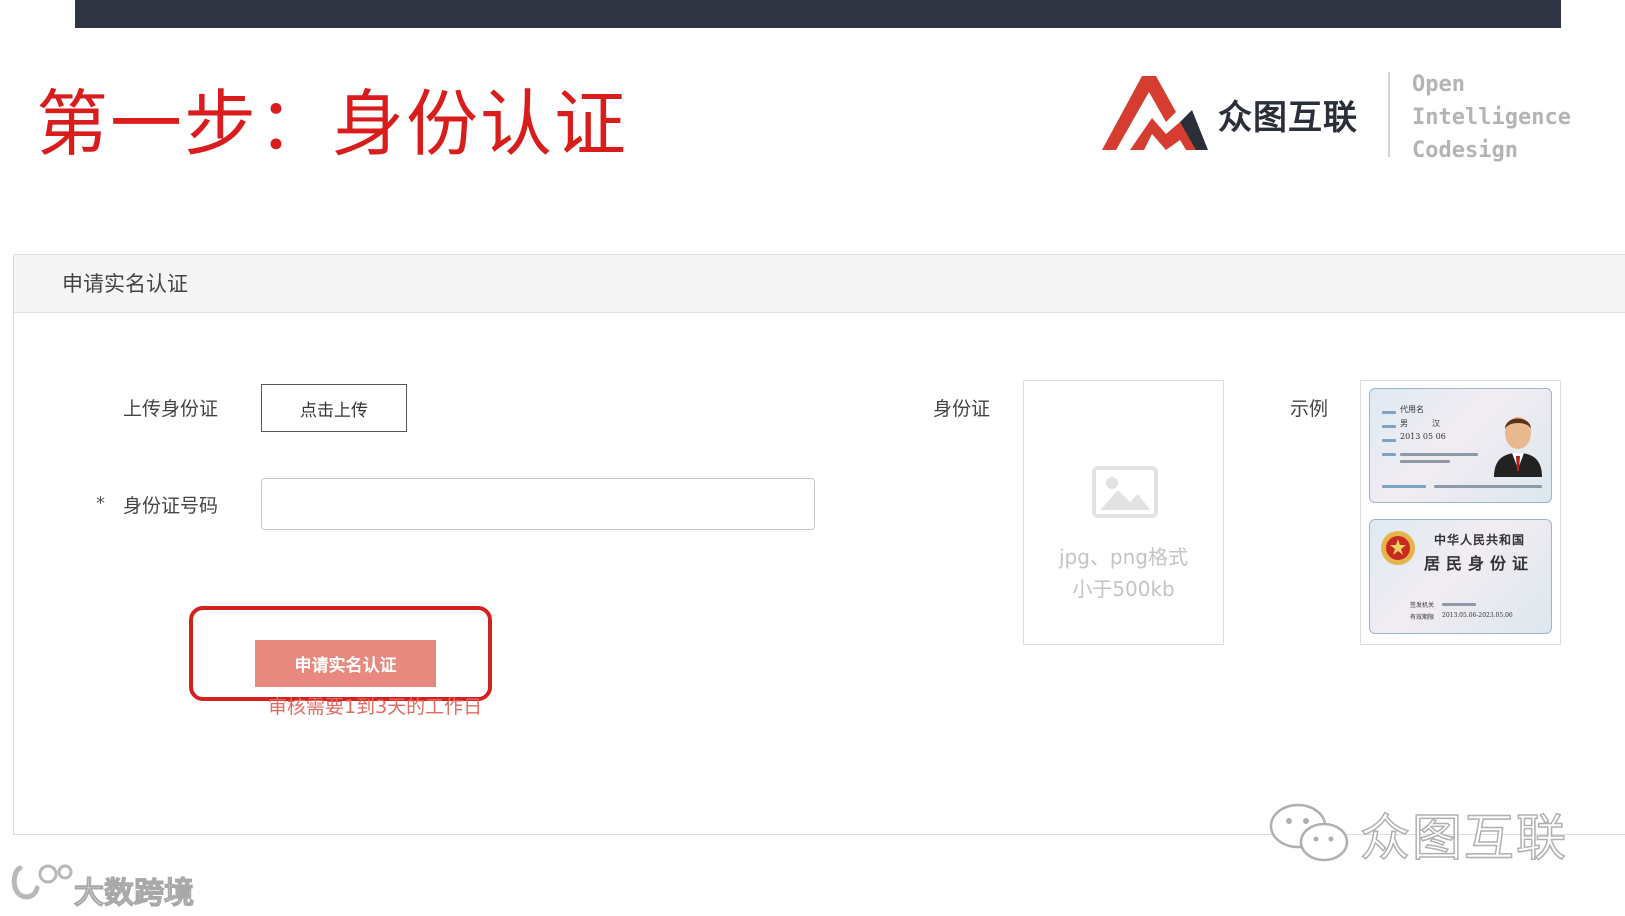 The height and width of the screenshot is (916, 1625). I want to click on portrait-icon, so click(1518, 447).